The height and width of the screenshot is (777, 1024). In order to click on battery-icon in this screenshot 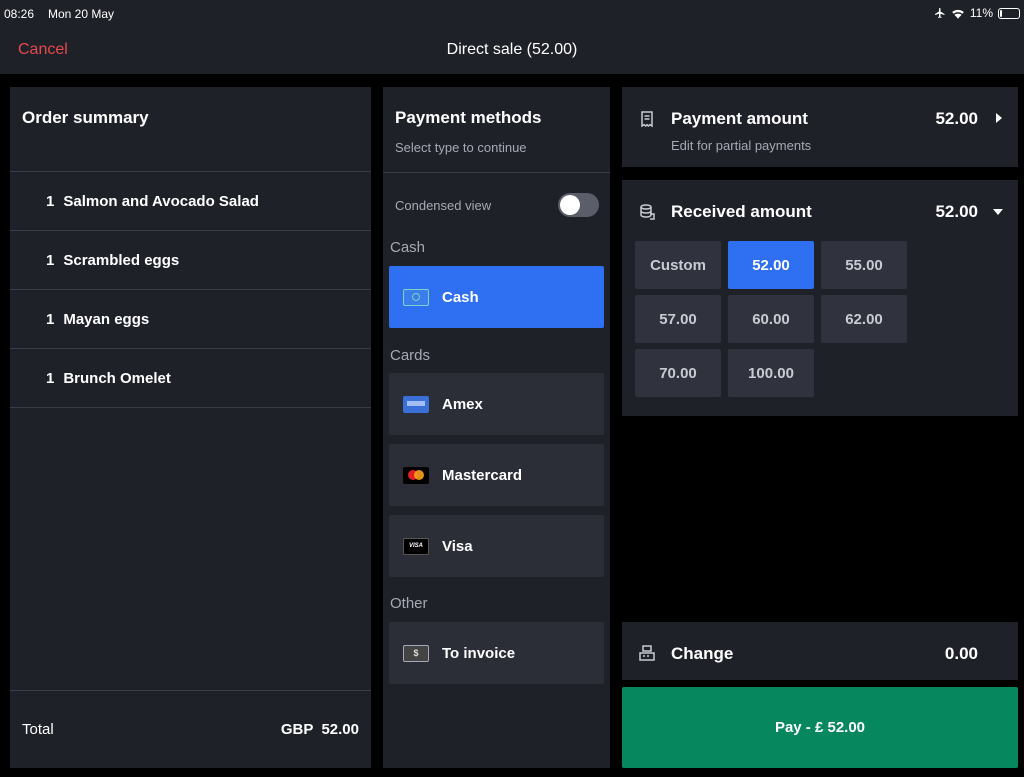, I will do `click(1009, 13)`.